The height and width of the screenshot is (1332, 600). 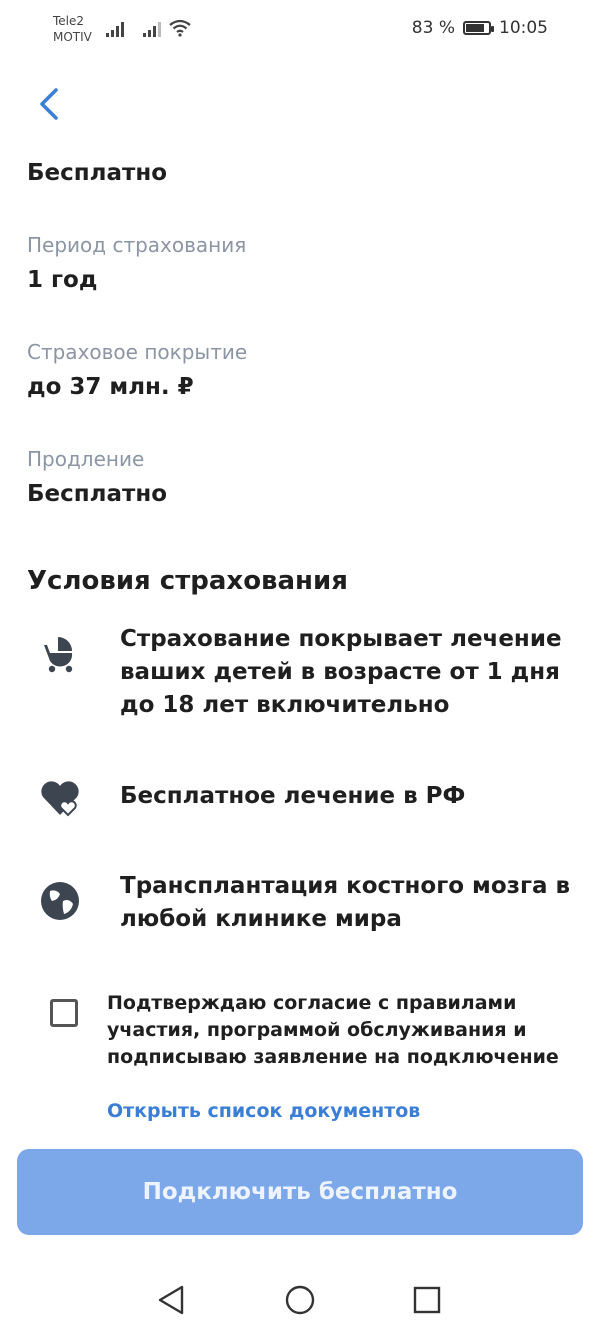 What do you see at coordinates (69, 21) in the screenshot?
I see `carrier-1: Tele2` at bounding box center [69, 21].